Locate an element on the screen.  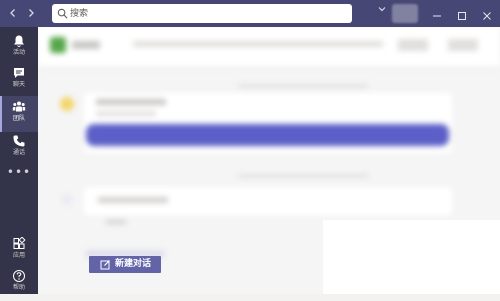
reply-placeholder is located at coordinates (116, 222).